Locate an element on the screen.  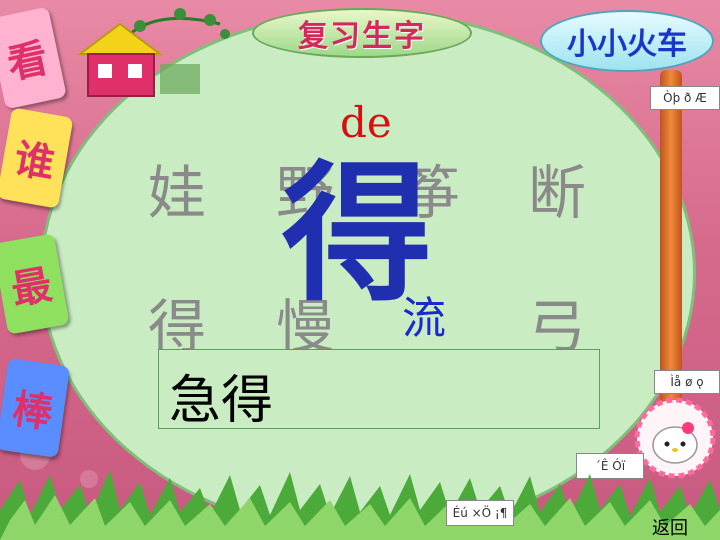
train-button: 小小火车 is located at coordinates (627, 41).